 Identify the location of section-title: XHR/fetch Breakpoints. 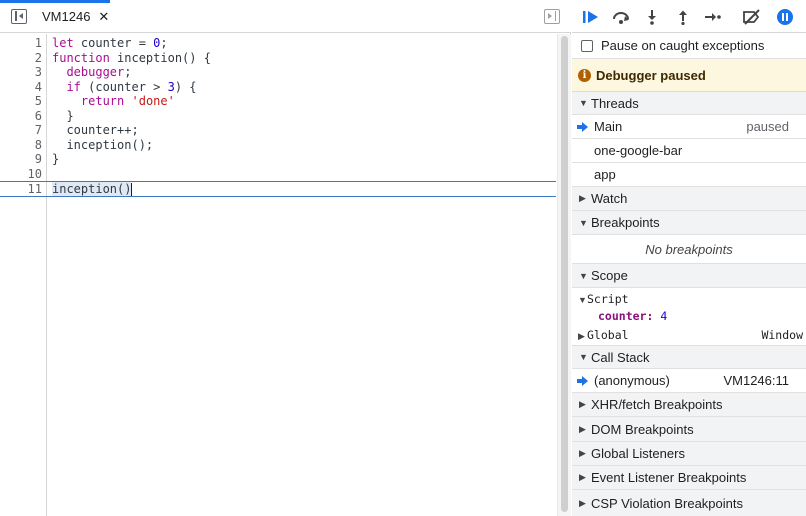
(657, 404).